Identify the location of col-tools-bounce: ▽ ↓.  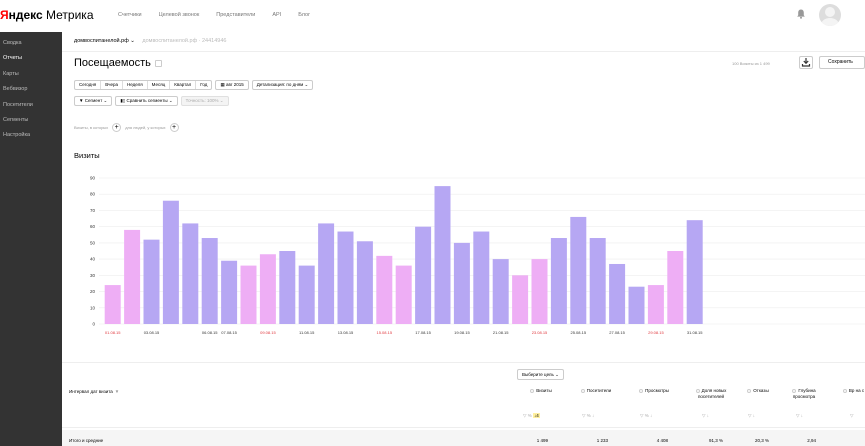
(751, 416).